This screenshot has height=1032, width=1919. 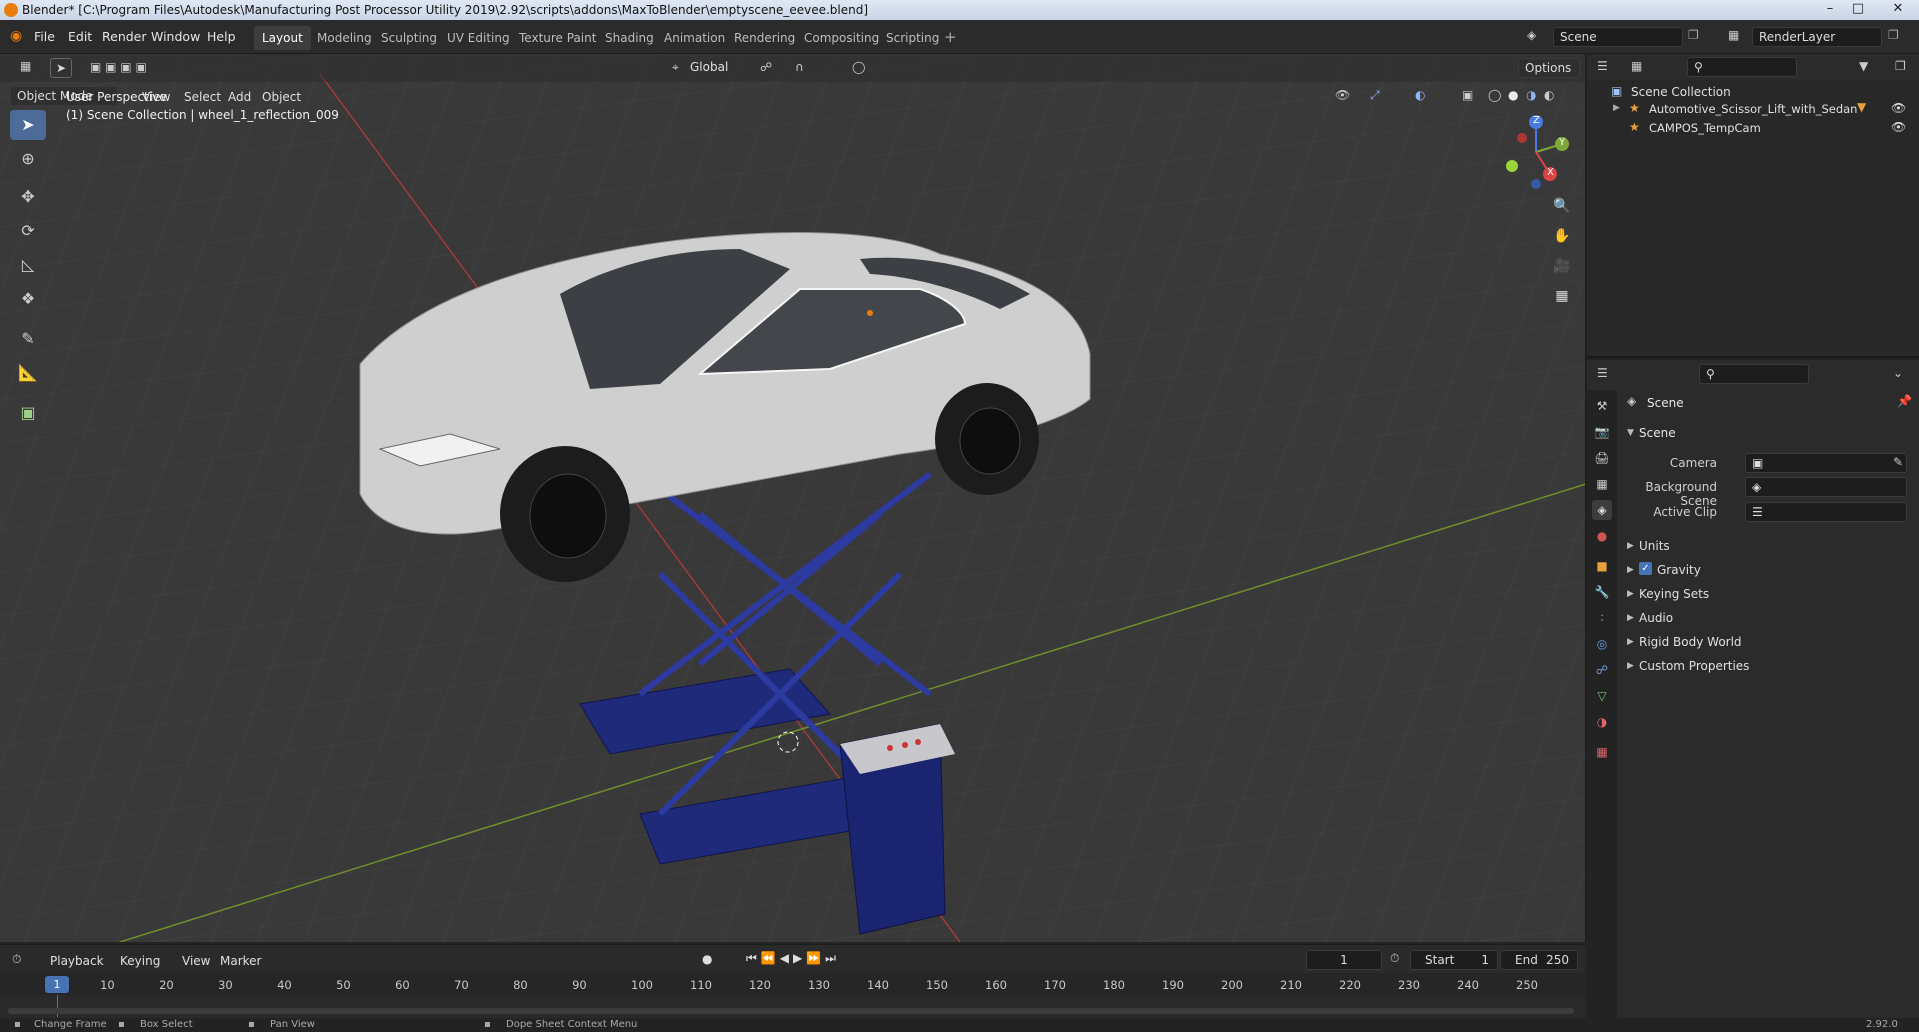 I want to click on visibility-icon: 👁, so click(x=1342, y=95).